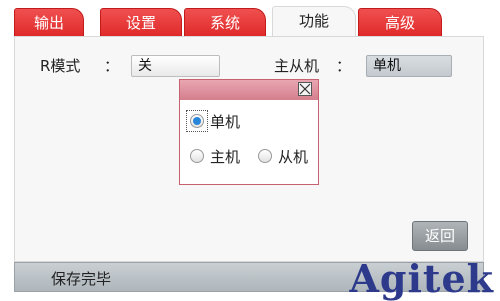  Describe the element at coordinates (175, 66) in the screenshot. I see `r-mode-select: 关` at that location.